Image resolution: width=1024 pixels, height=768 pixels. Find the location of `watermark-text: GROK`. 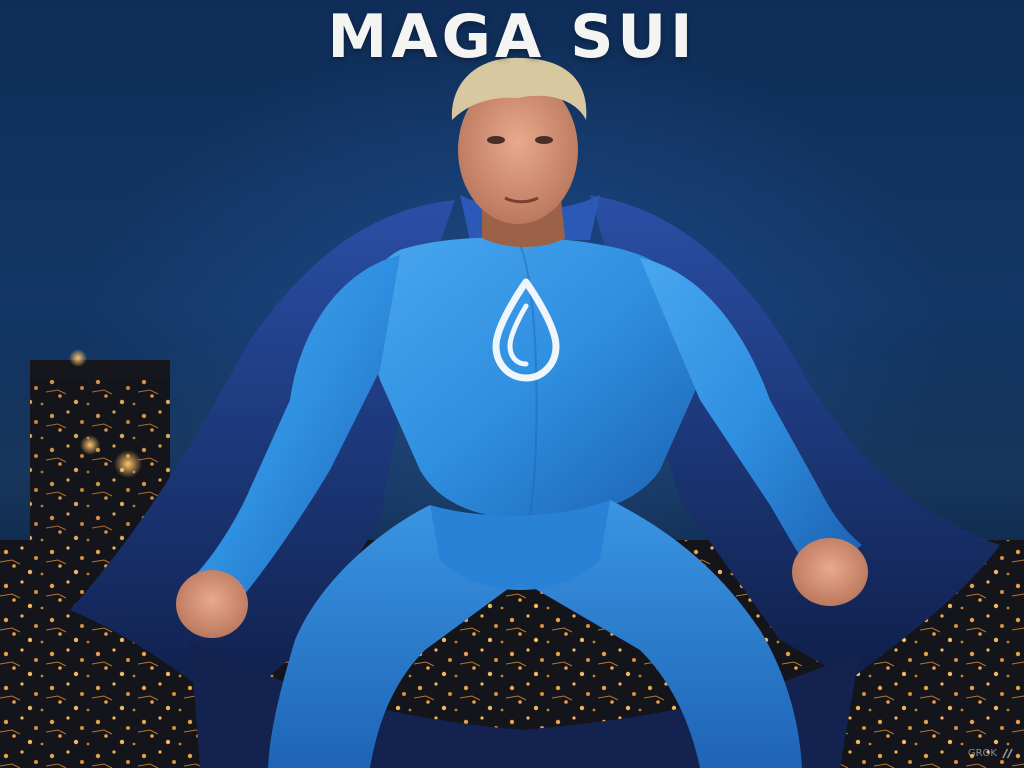

watermark-text: GROK is located at coordinates (982, 753).